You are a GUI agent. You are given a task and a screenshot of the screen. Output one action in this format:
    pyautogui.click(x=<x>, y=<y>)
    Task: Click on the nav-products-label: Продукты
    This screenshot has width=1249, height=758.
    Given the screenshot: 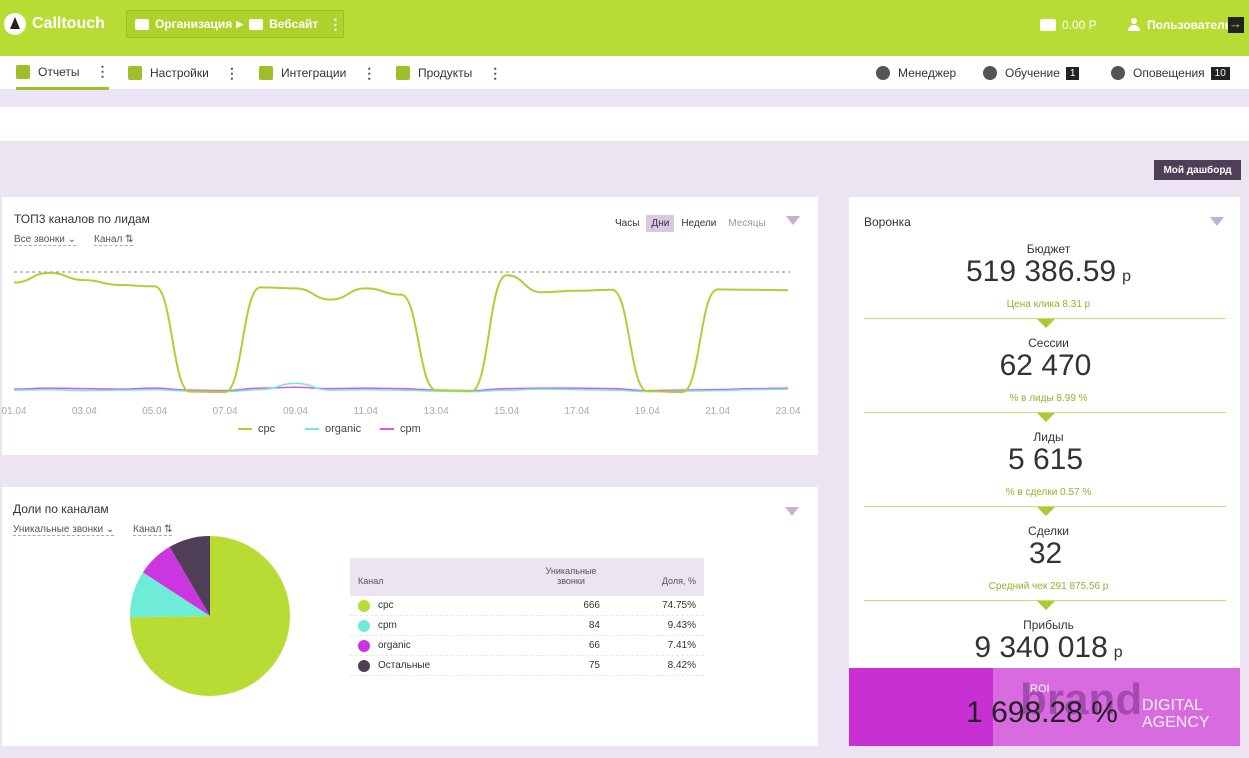 What is the action you would take?
    pyautogui.click(x=445, y=73)
    